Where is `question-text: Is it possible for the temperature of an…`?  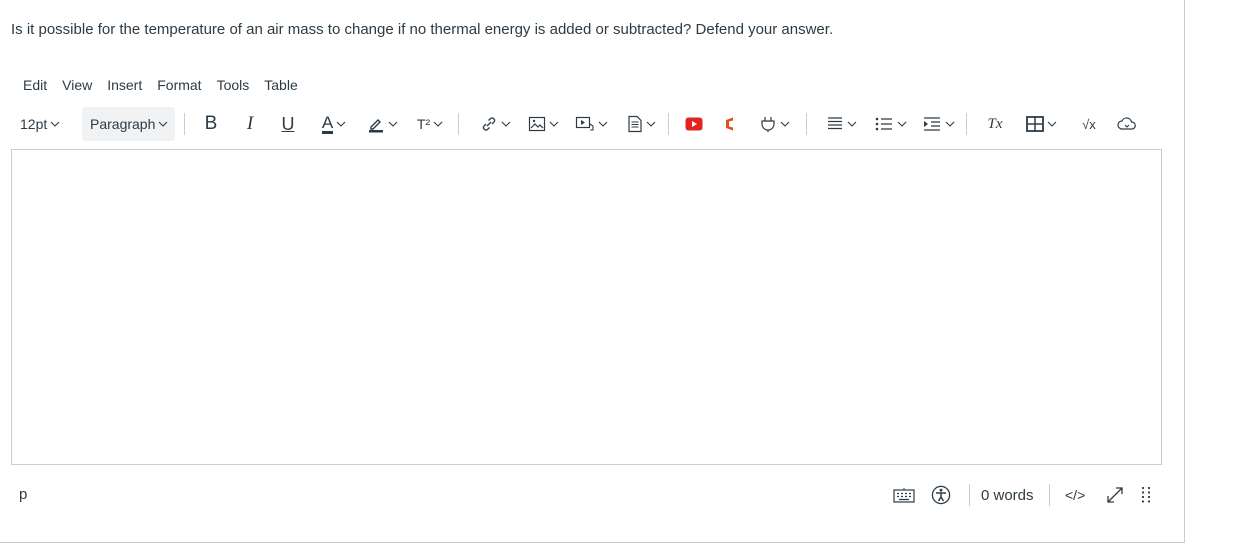
question-text: Is it possible for the temperature of an… is located at coordinates (422, 29).